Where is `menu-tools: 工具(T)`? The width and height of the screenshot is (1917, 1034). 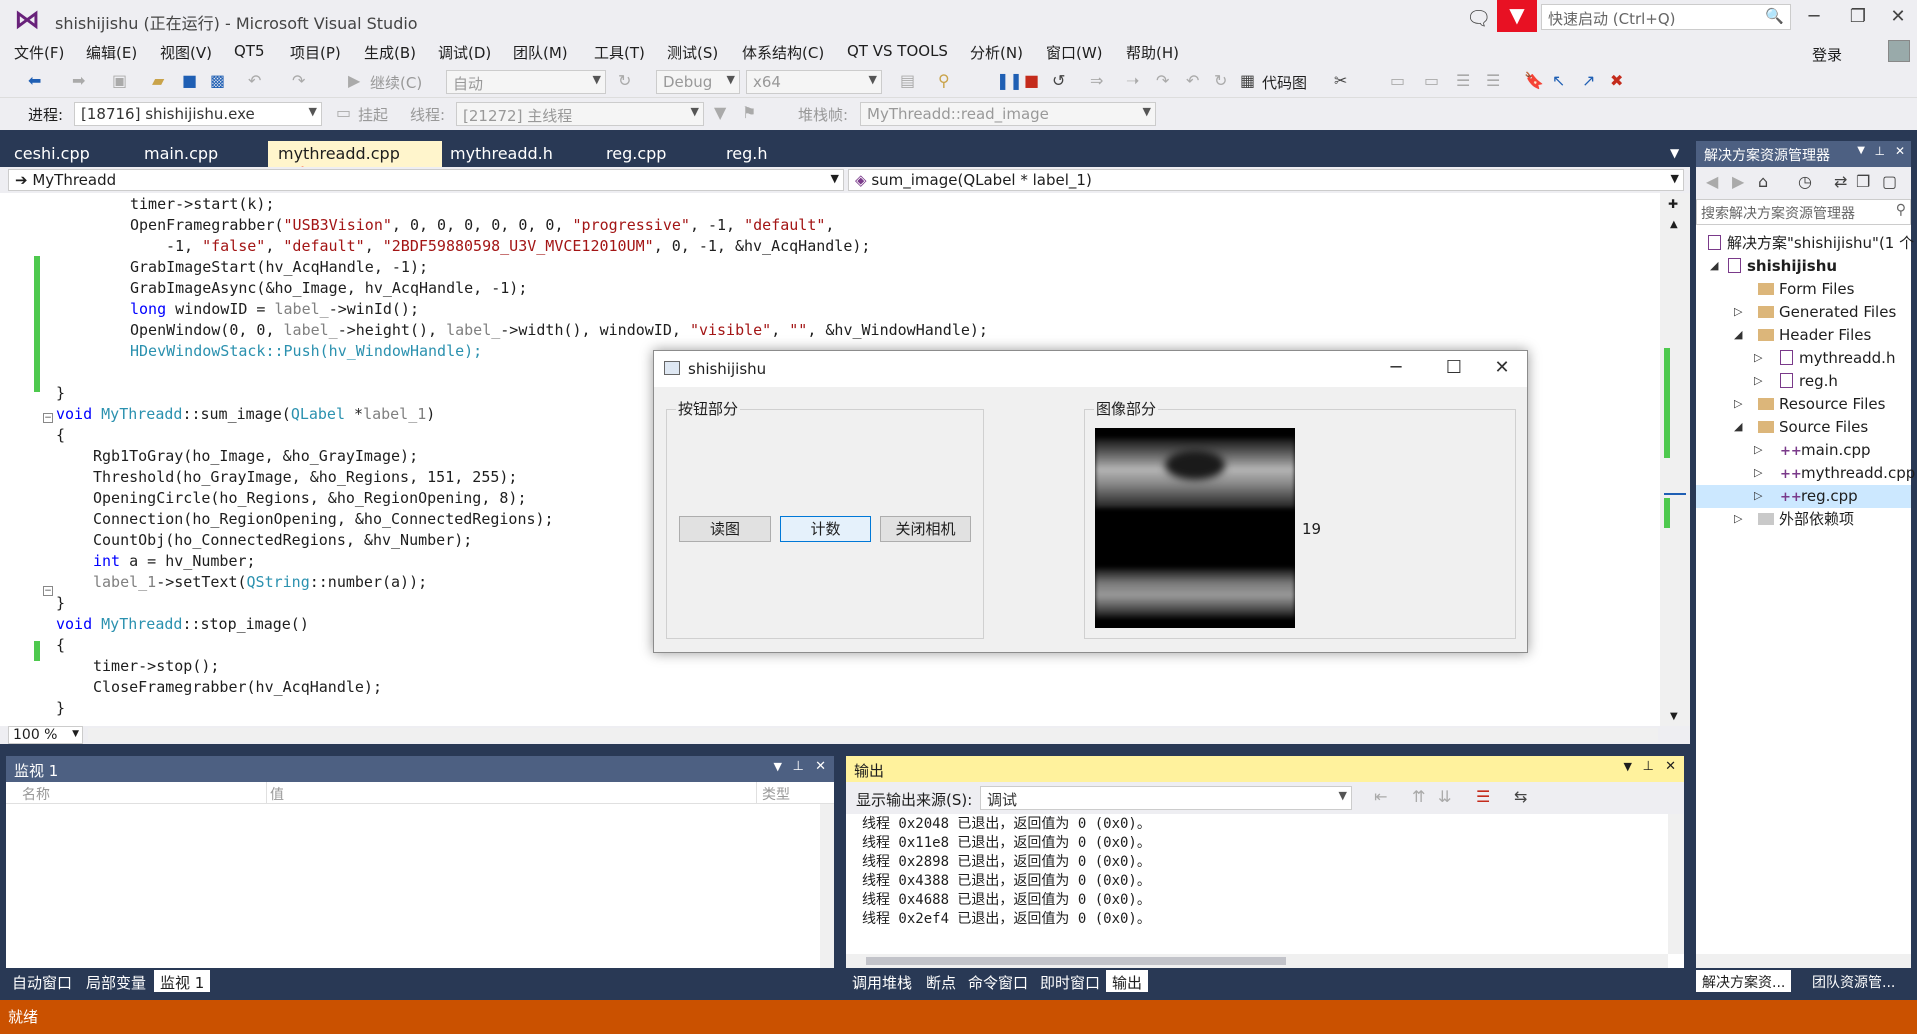
menu-tools: 工具(T) is located at coordinates (619, 52).